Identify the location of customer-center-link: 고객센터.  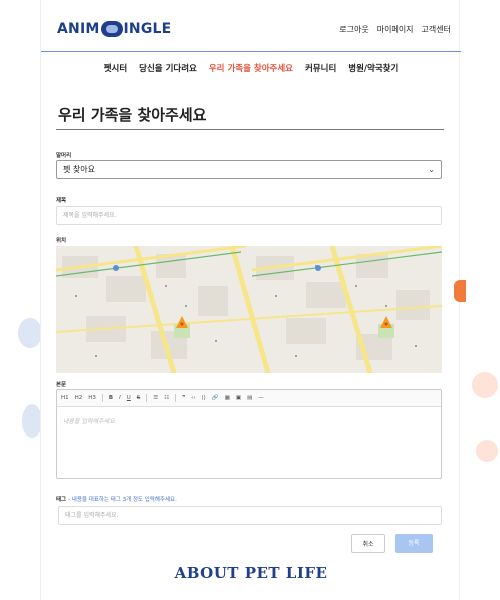
(436, 29).